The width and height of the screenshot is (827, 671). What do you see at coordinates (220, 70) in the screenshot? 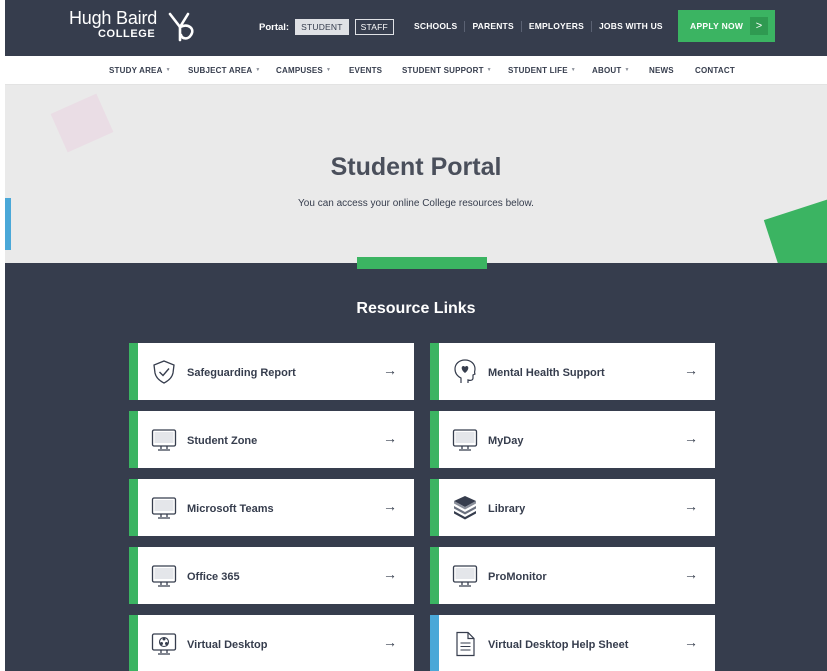
I see `nav-label: SUBJECT AREA` at bounding box center [220, 70].